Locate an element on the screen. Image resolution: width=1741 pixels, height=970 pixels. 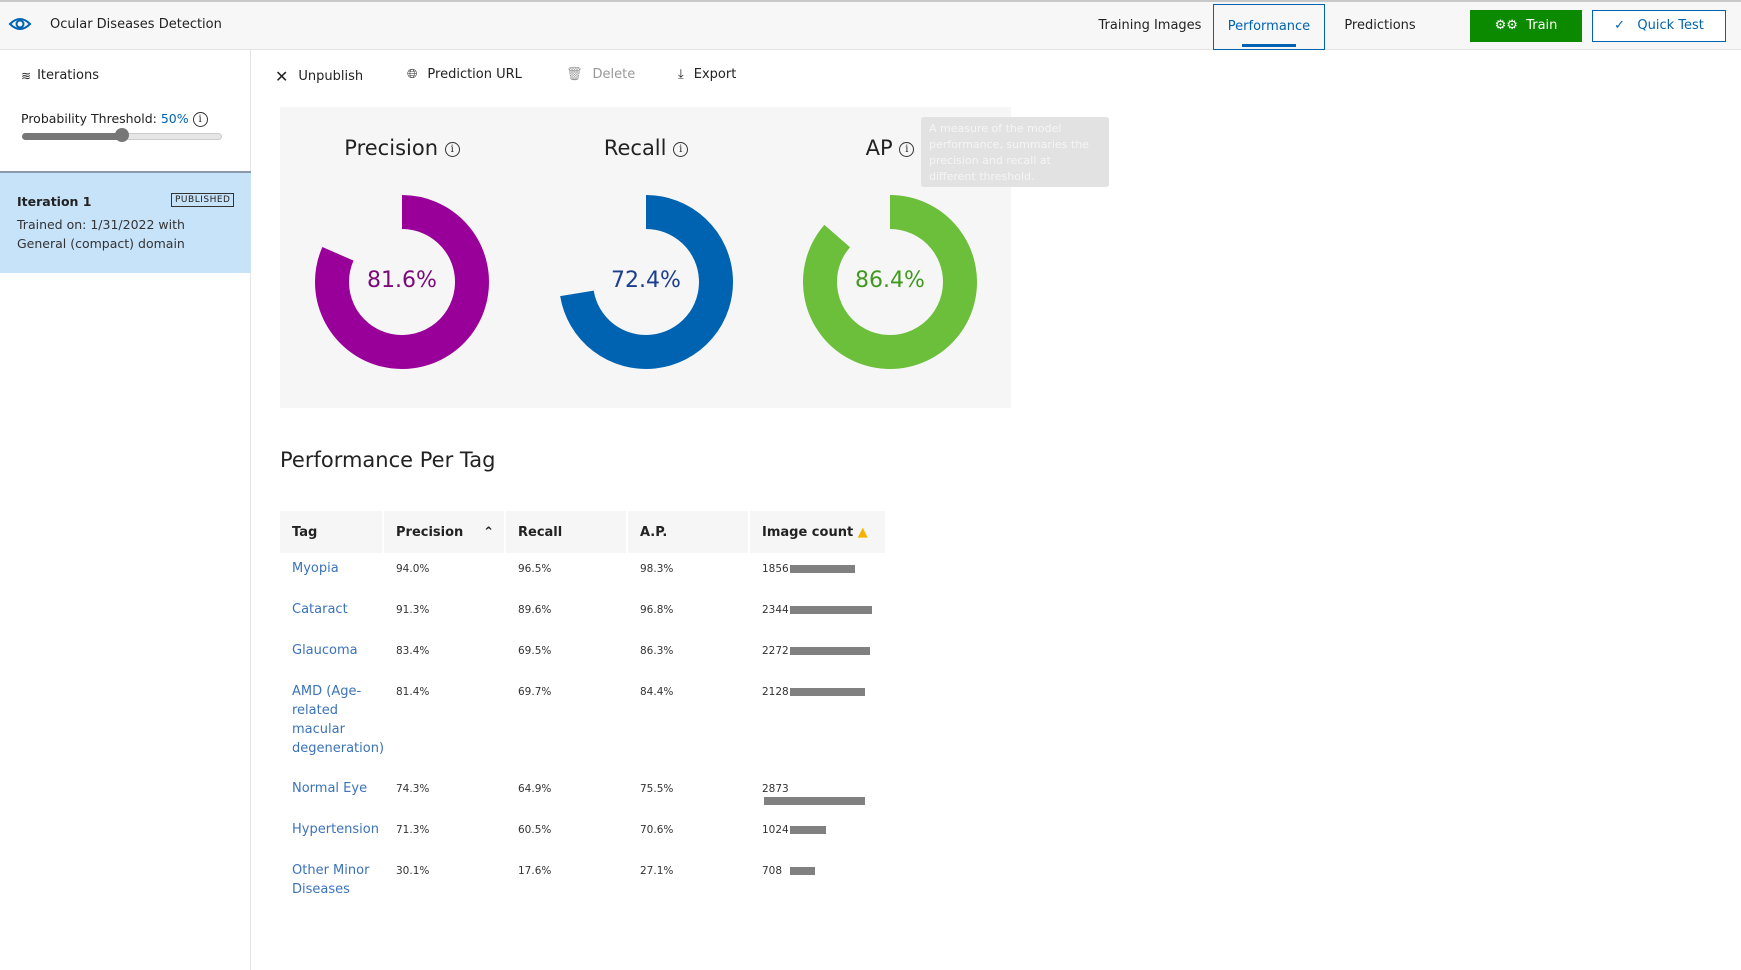
image-count-cell: 708 is located at coordinates (818, 877).